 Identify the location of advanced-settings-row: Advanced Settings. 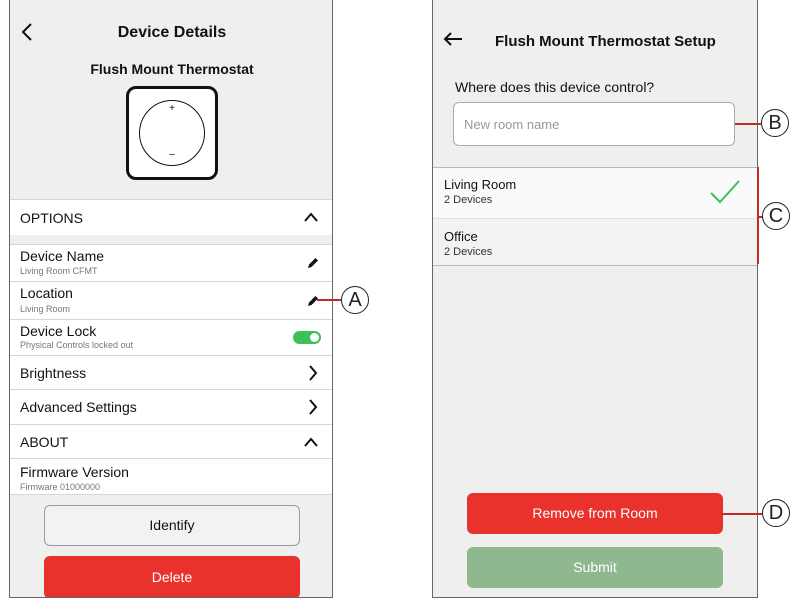
(171, 406).